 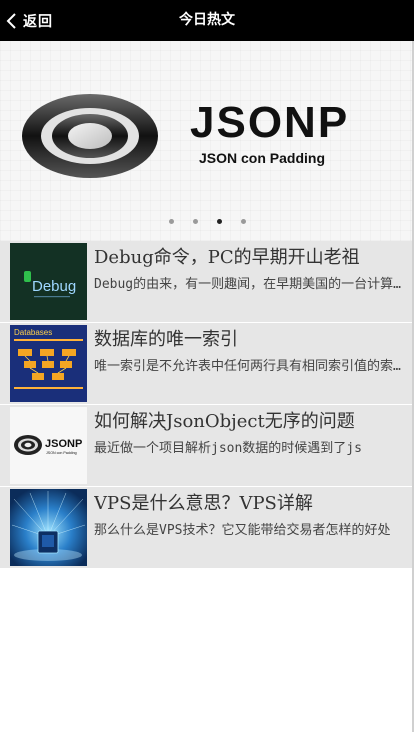 I want to click on thumb-text: JSONP, so click(x=63, y=444).